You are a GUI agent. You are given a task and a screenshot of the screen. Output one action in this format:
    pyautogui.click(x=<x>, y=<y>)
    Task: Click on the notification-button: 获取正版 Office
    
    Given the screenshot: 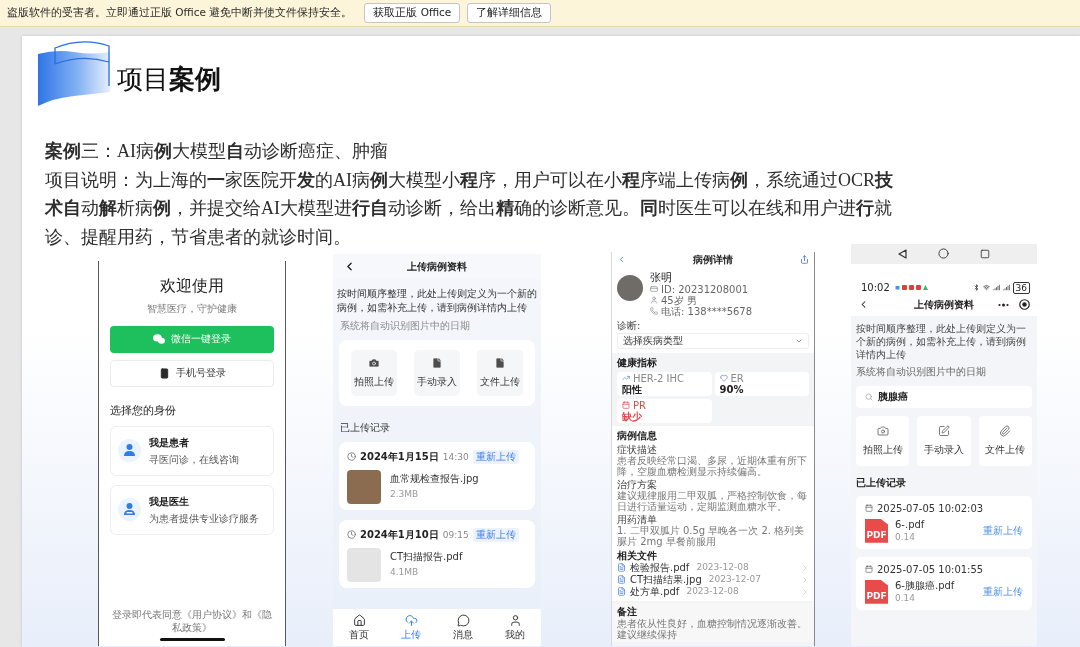 What is the action you would take?
    pyautogui.click(x=412, y=13)
    